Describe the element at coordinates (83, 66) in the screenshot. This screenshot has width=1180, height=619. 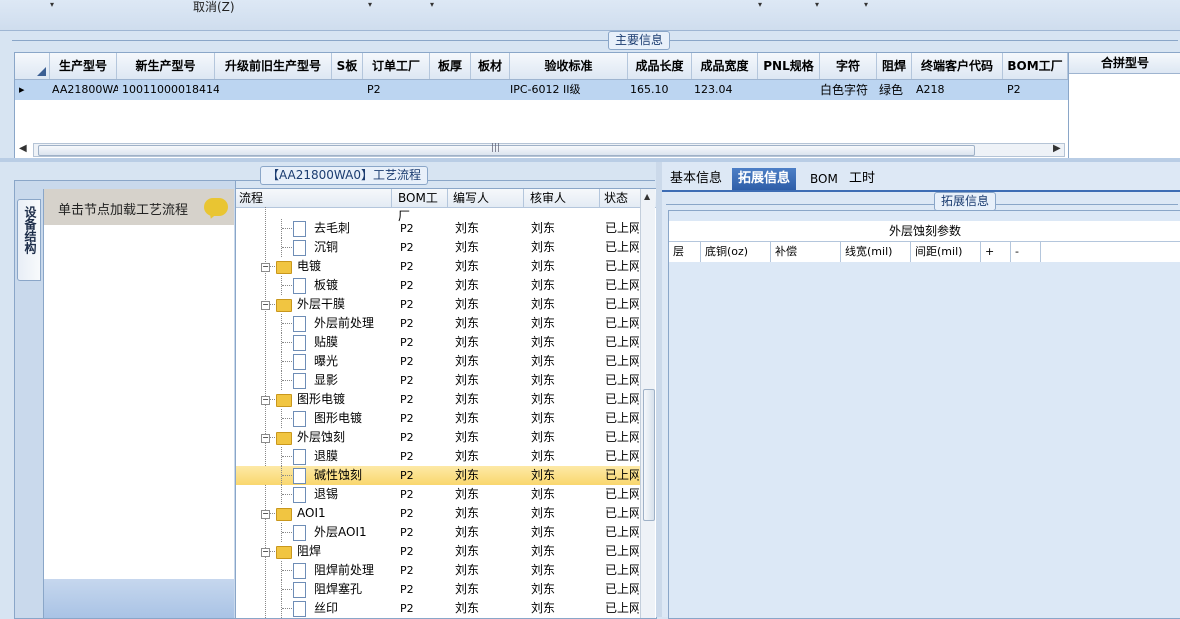
I see `col-header: 生产型号` at that location.